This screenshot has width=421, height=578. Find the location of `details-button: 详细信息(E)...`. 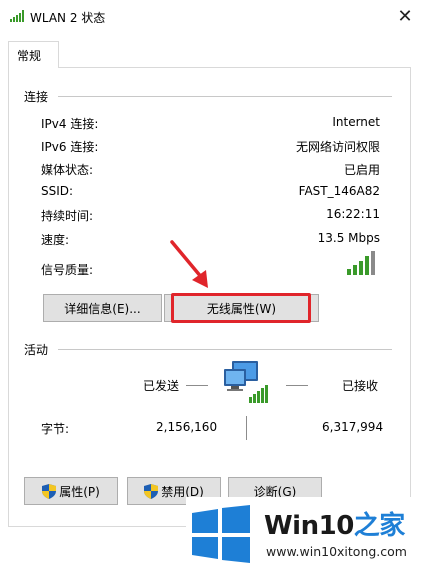

details-button: 详细信息(E)... is located at coordinates (102, 308).